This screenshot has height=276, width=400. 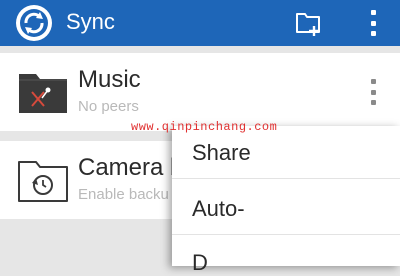 I want to click on folder-more-icon, so click(x=373, y=92).